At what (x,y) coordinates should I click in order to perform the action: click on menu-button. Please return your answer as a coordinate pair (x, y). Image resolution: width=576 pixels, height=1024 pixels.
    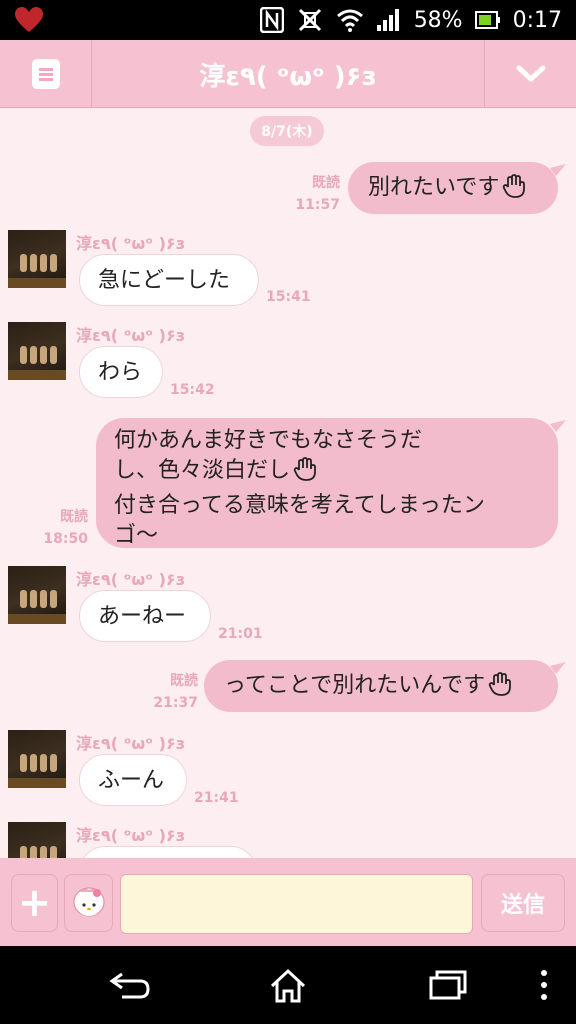
    Looking at the image, I should click on (46, 74).